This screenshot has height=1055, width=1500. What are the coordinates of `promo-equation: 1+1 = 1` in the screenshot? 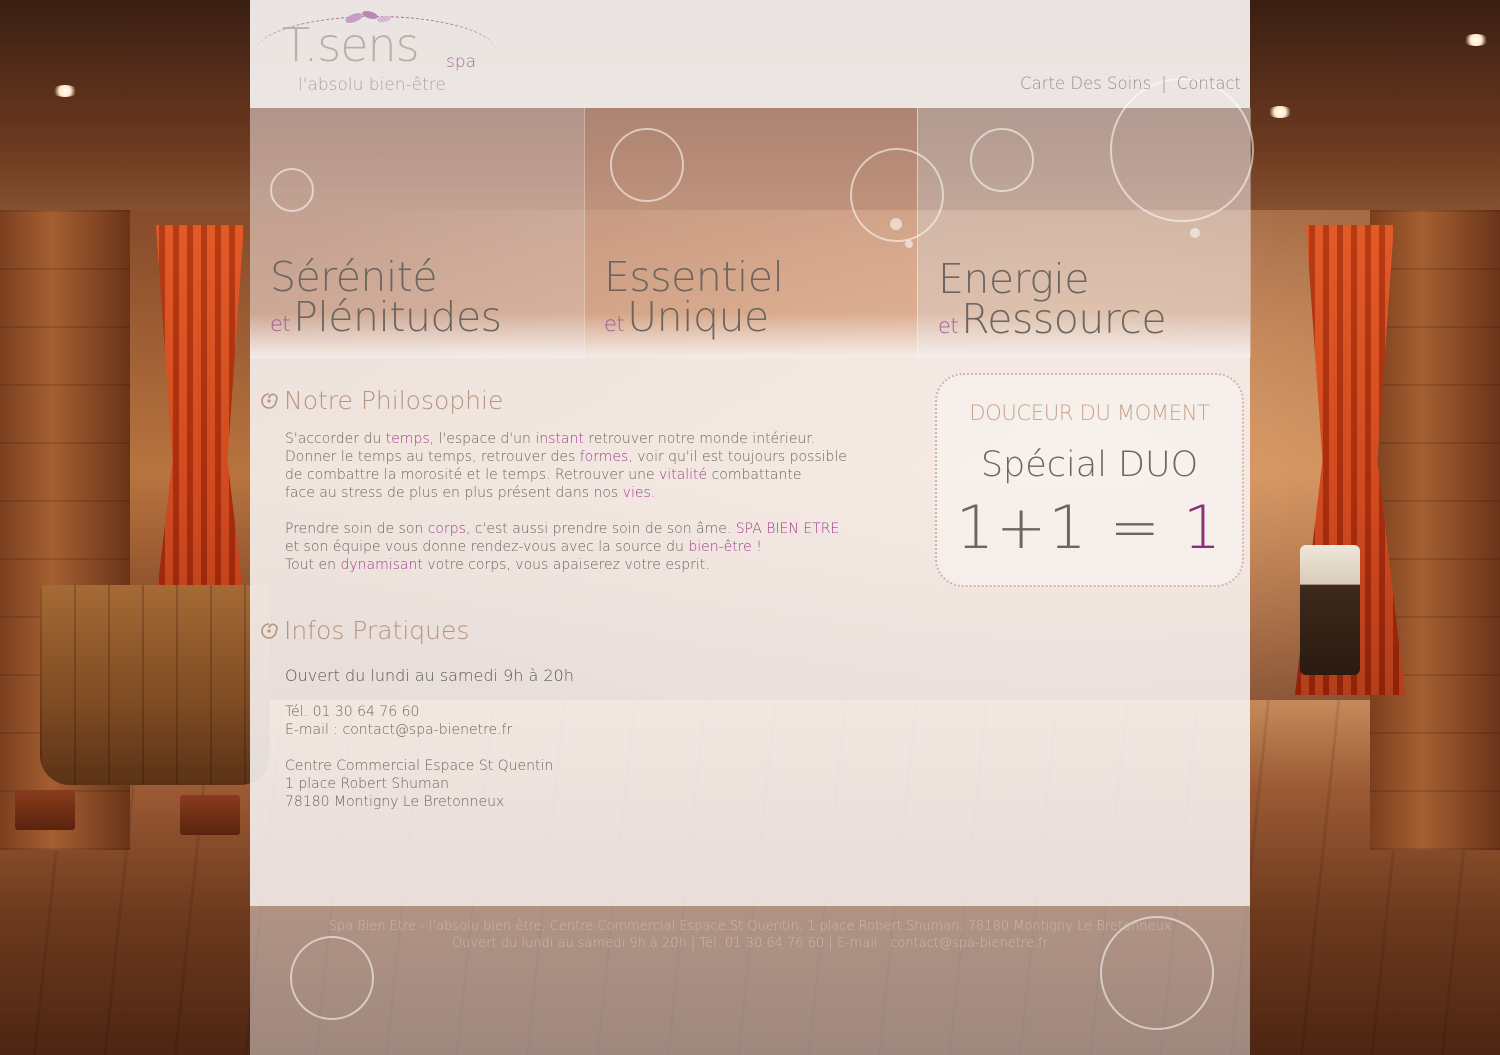 It's located at (1089, 528).